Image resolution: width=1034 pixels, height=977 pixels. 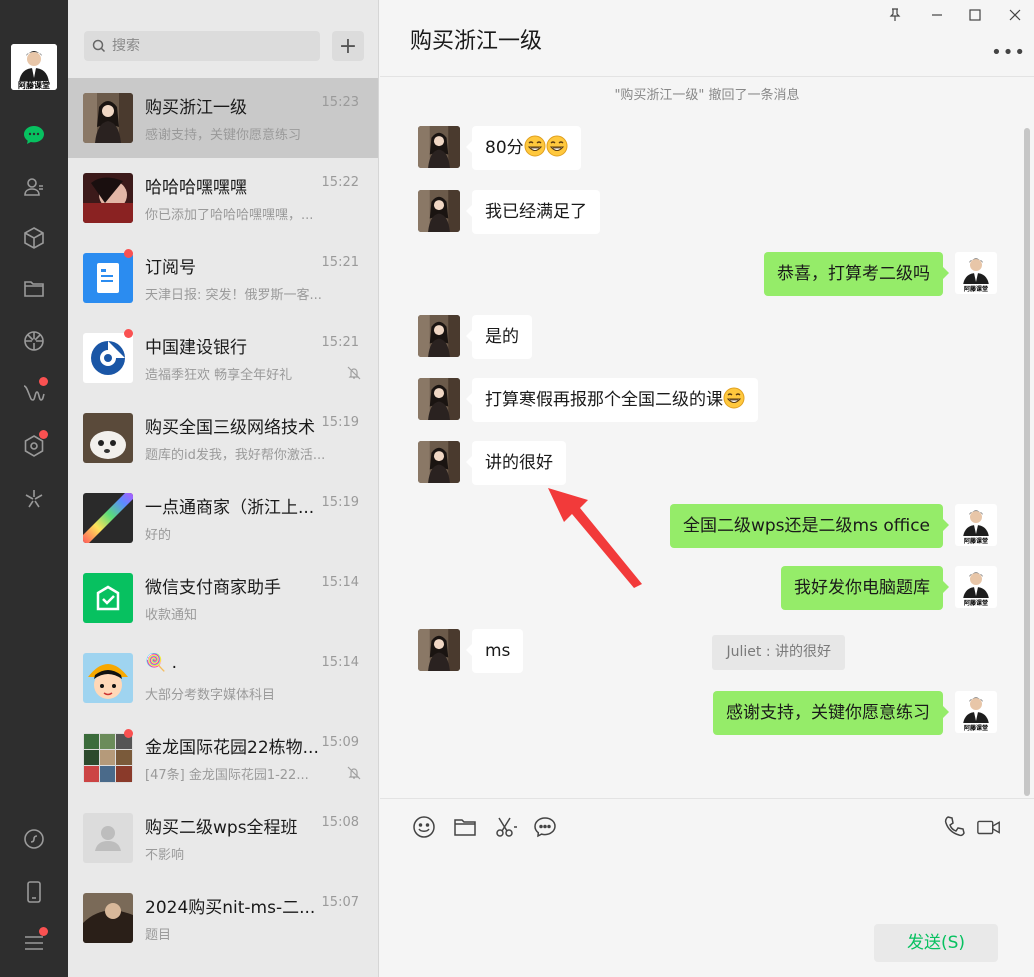 What do you see at coordinates (1008, 52) in the screenshot?
I see `more-icon: •••` at bounding box center [1008, 52].